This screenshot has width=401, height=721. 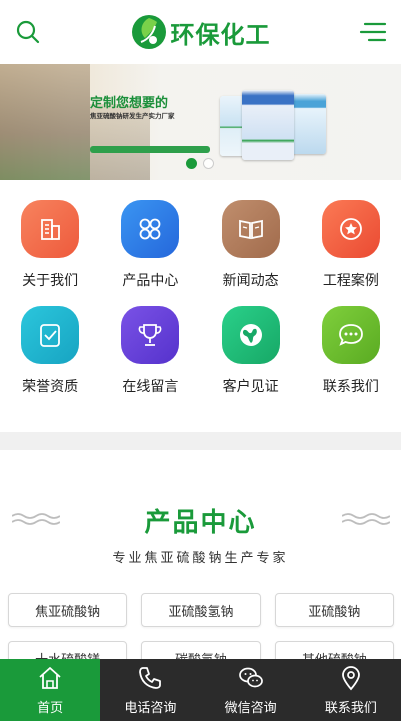 What do you see at coordinates (150, 677) in the screenshot?
I see `phone-icon` at bounding box center [150, 677].